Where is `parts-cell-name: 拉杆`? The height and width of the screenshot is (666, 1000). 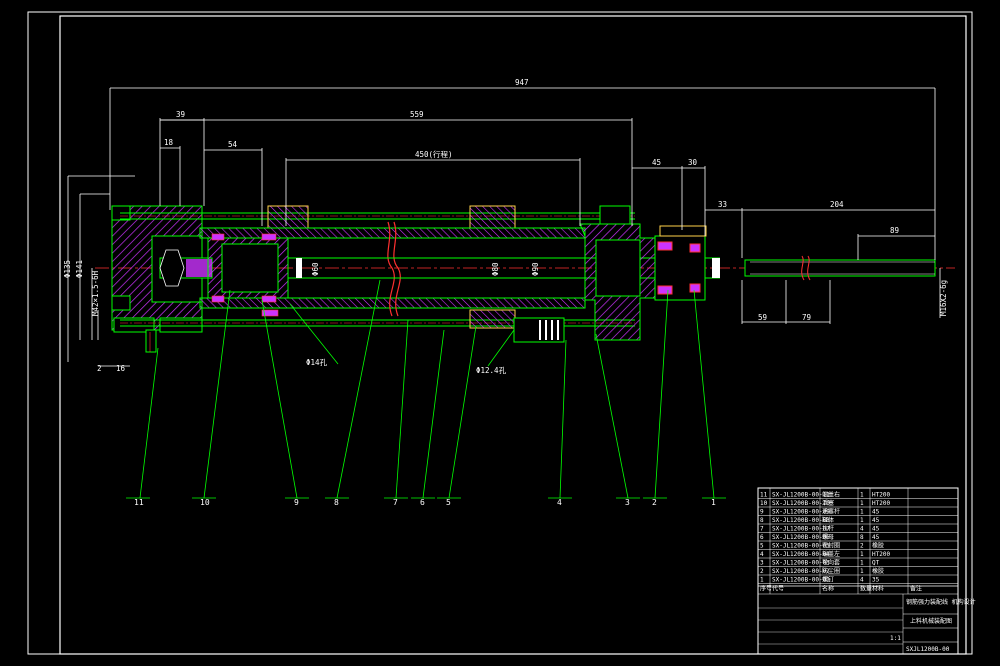
parts-cell-name: 拉杆 is located at coordinates (828, 529).